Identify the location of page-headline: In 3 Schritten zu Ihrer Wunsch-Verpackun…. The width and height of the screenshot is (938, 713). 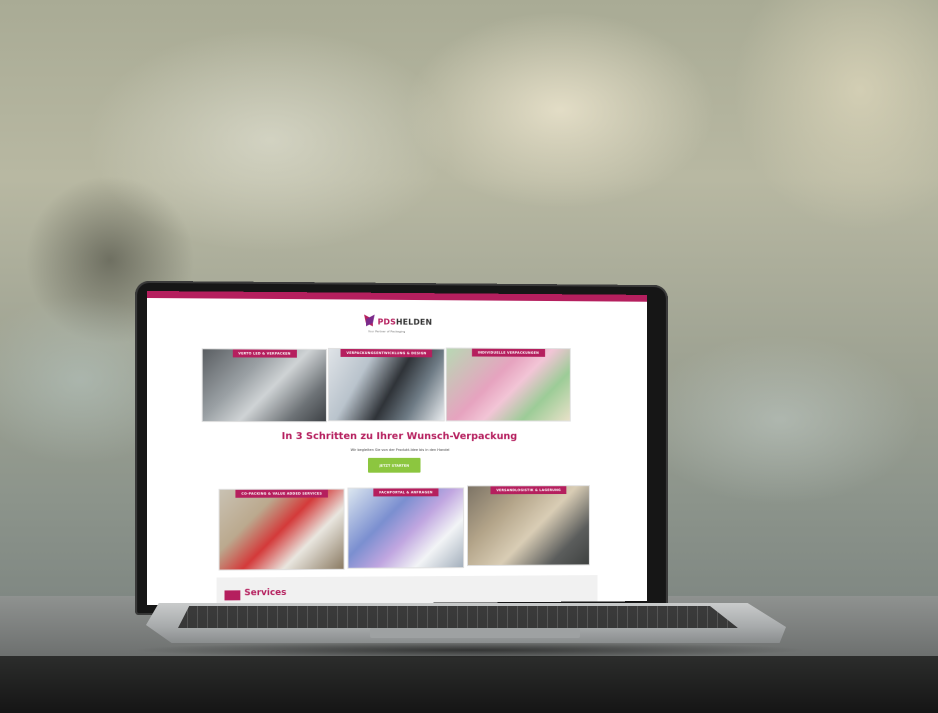
(397, 436).